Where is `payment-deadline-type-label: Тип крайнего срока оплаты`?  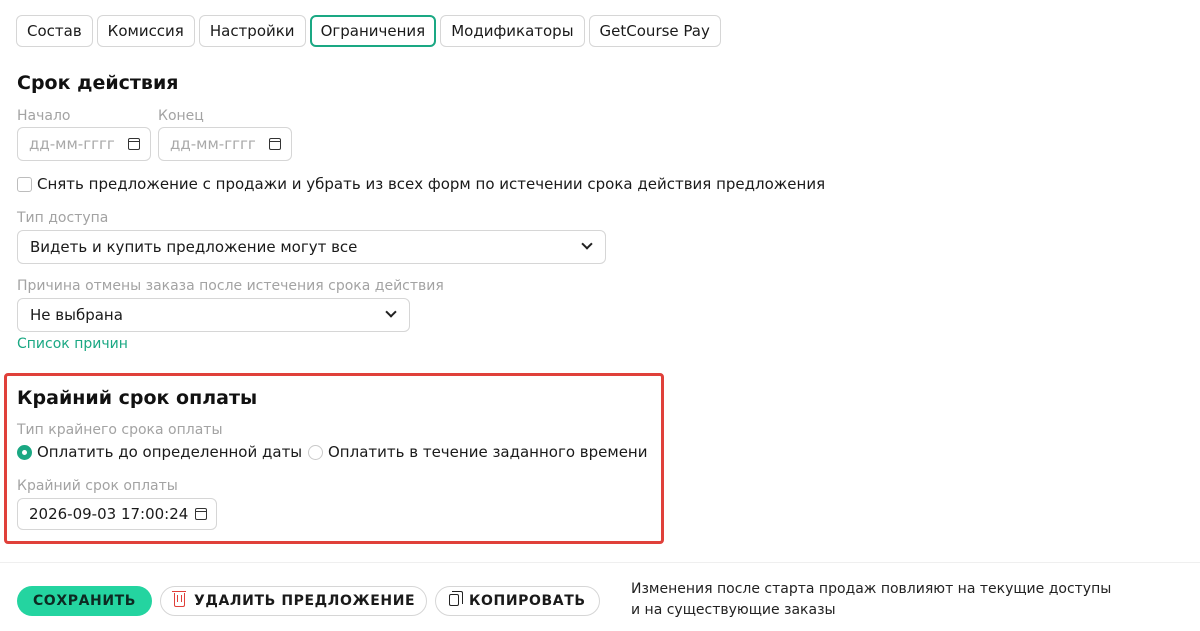 payment-deadline-type-label: Тип крайнего срока оплаты is located at coordinates (120, 430).